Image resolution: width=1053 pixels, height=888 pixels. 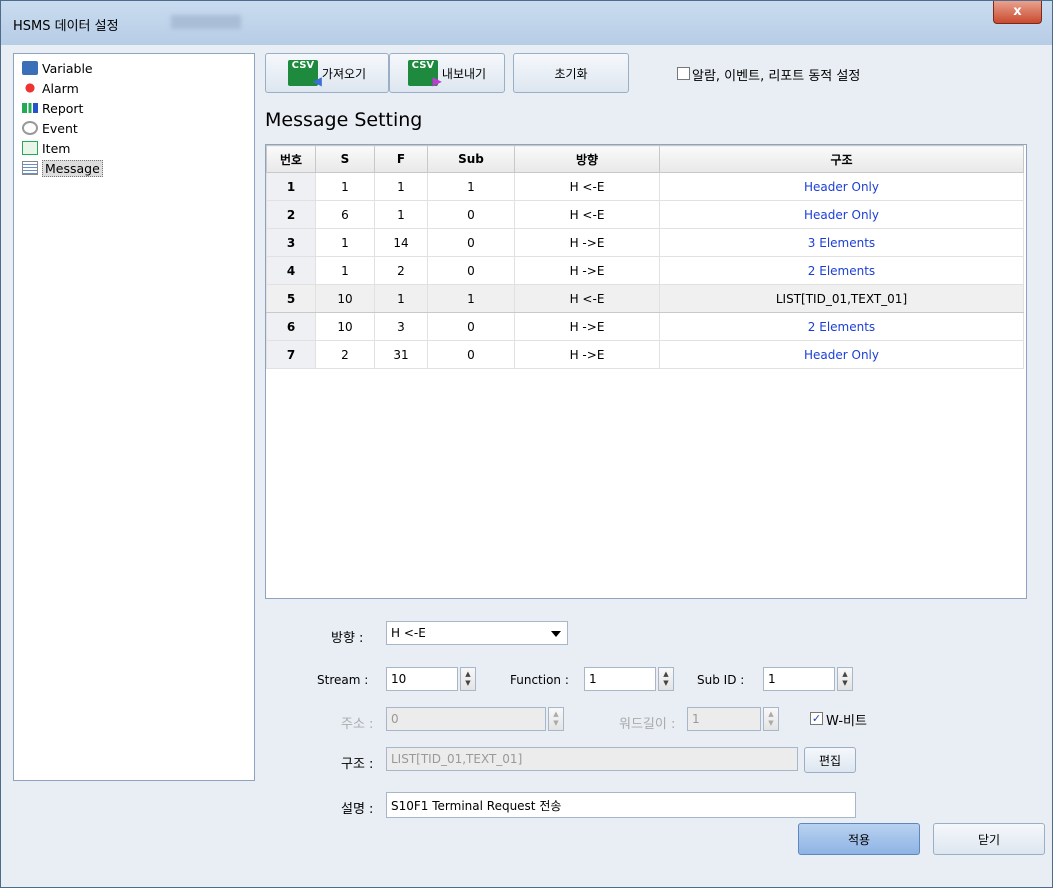 I want to click on column-header: 구조, so click(x=841, y=159).